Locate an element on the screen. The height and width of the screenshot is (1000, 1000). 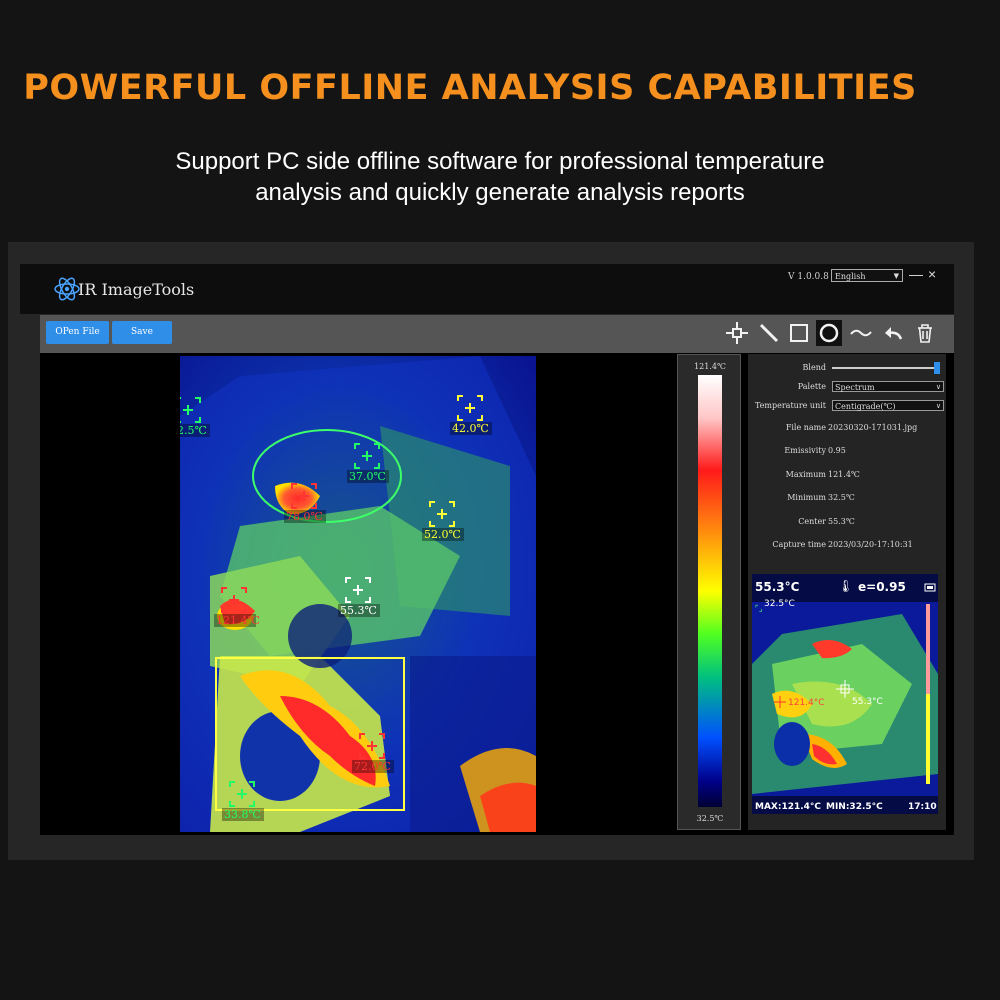
scale-max-label: 121.4℃ is located at coordinates (710, 366).